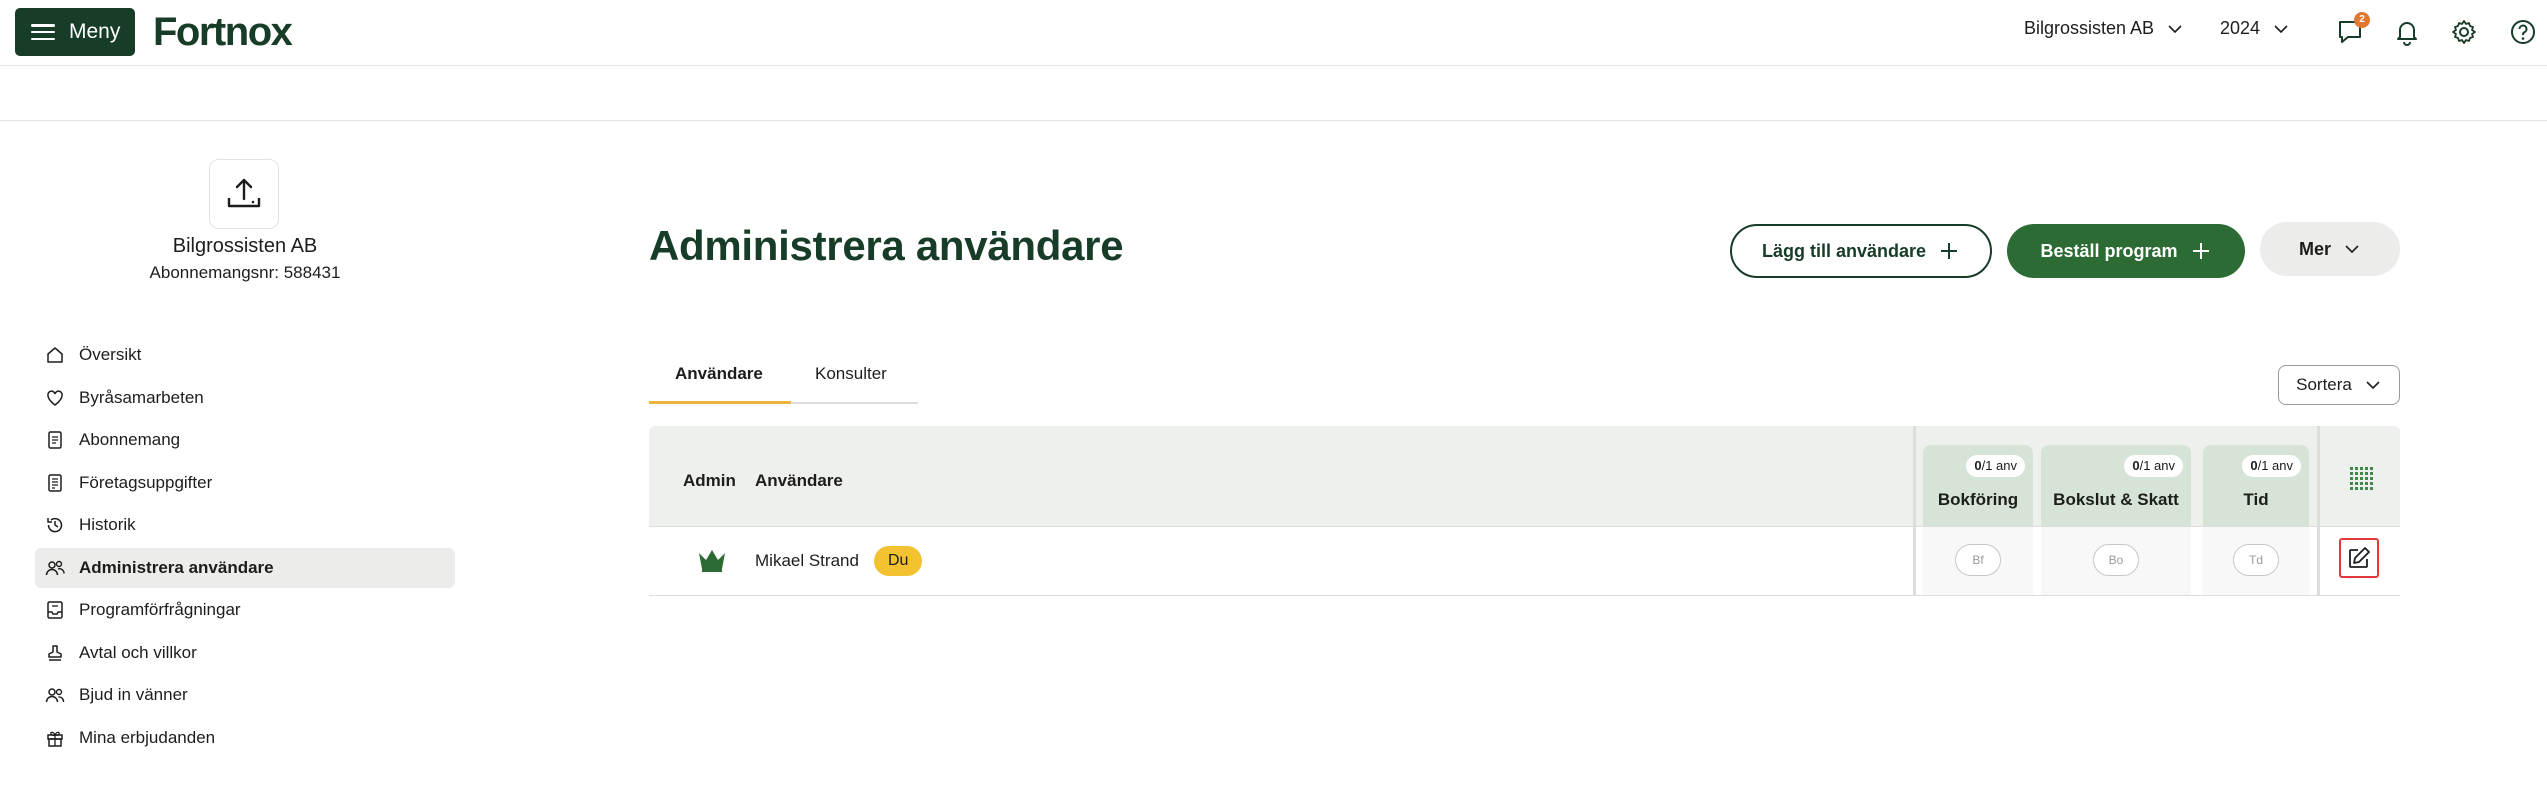 Image resolution: width=2547 pixels, height=795 pixels. What do you see at coordinates (55, 610) in the screenshot?
I see `inbox-icon` at bounding box center [55, 610].